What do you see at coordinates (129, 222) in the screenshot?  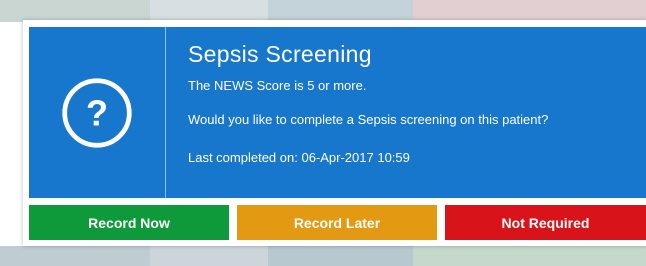 I see `record-now-button: Record Now` at bounding box center [129, 222].